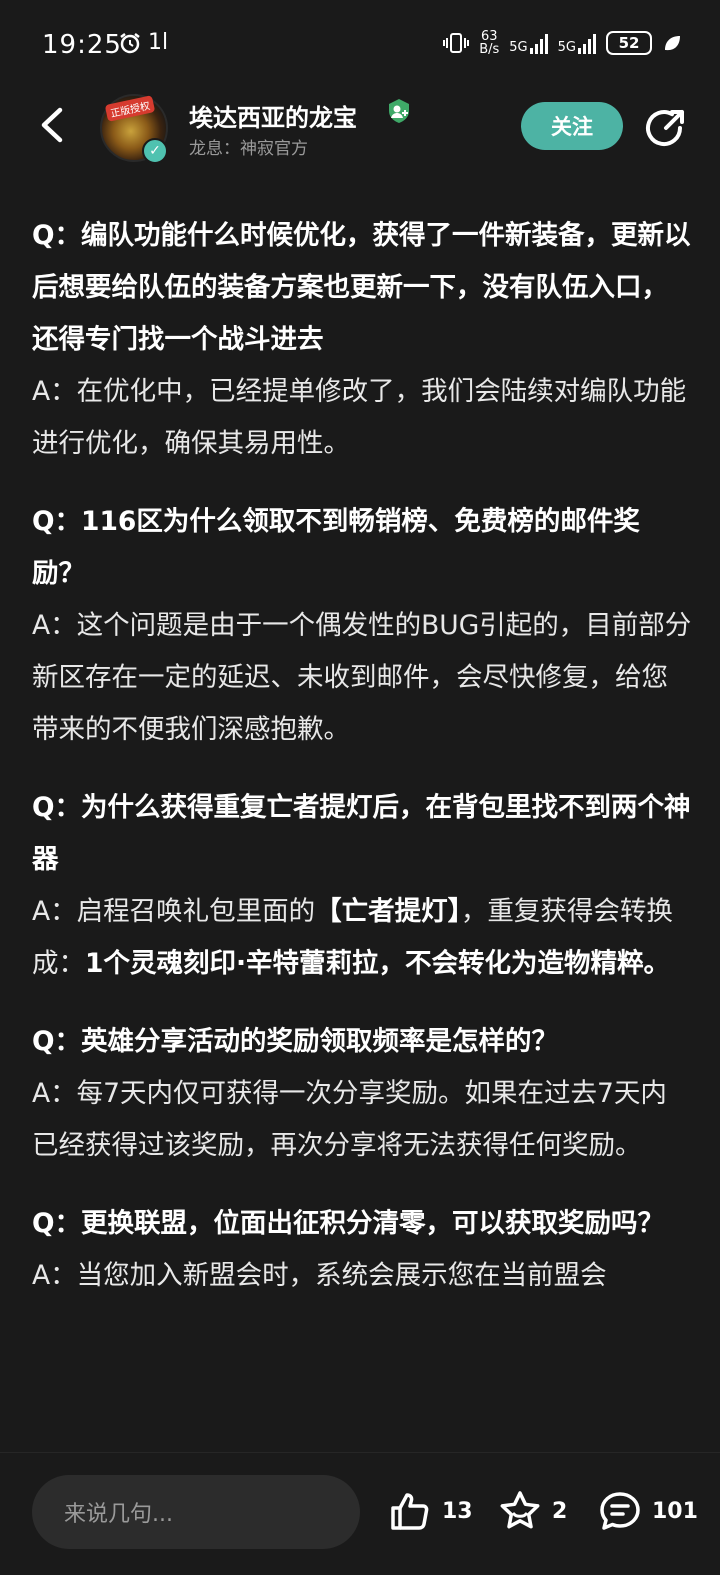 The height and width of the screenshot is (1575, 720). What do you see at coordinates (130, 42) in the screenshot?
I see `alarm-icon` at bounding box center [130, 42].